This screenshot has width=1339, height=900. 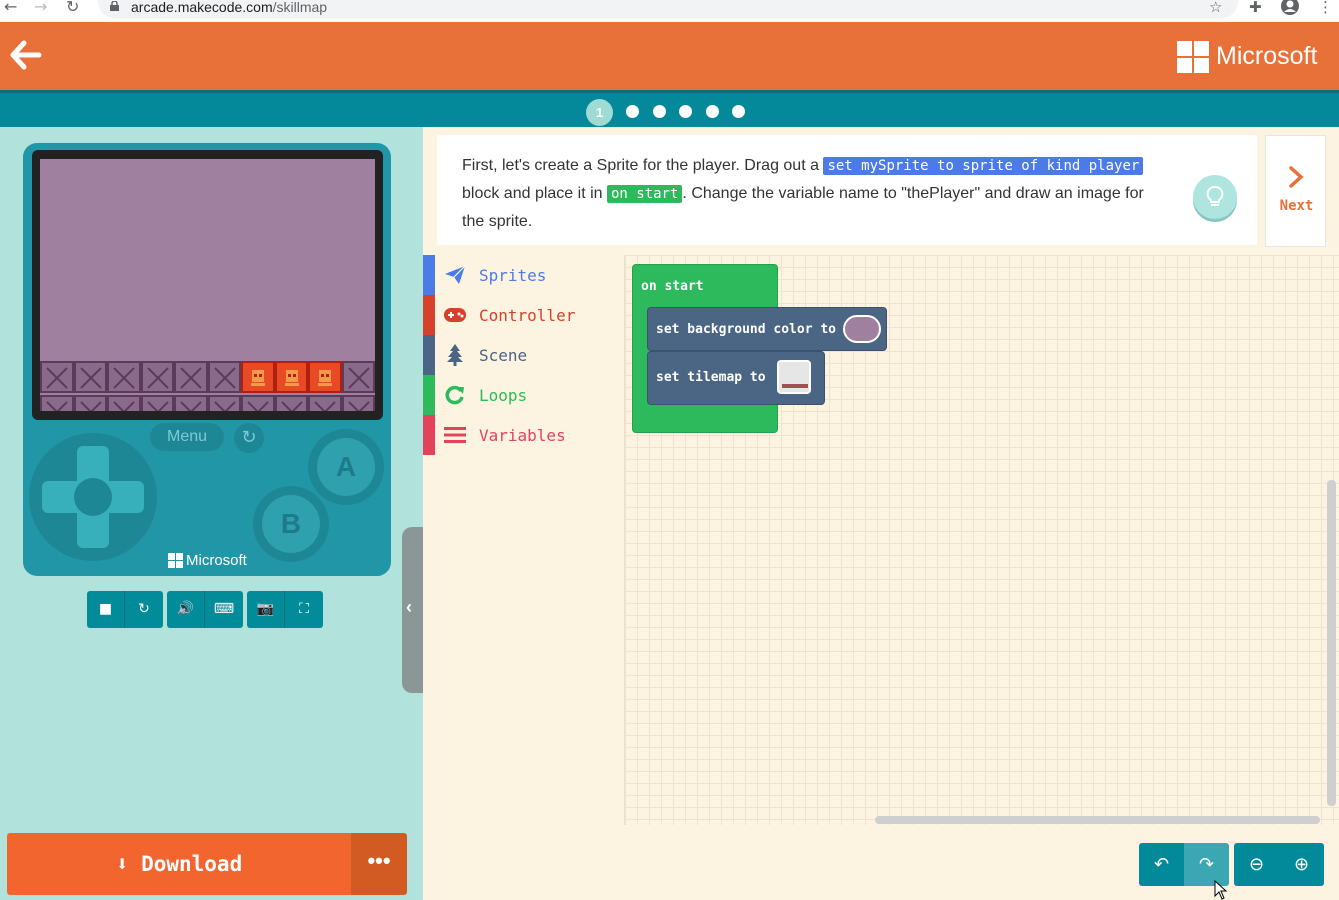 I want to click on stop-icon: ■, so click(x=106, y=609).